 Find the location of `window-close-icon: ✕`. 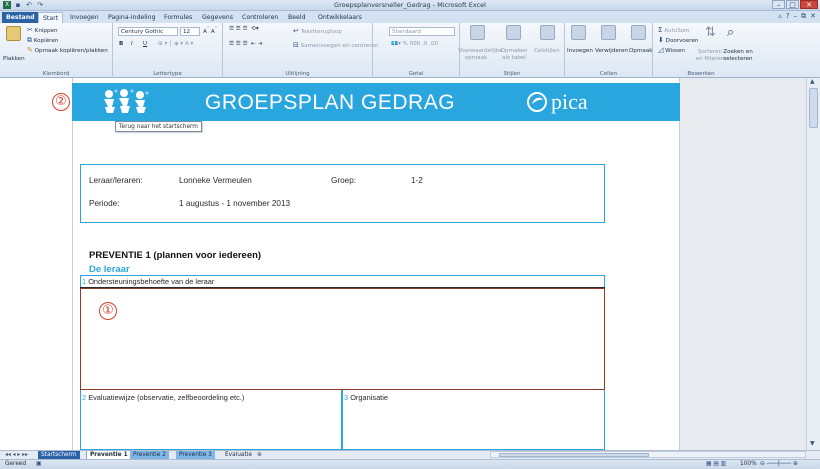

window-close-icon: ✕ is located at coordinates (813, 16).